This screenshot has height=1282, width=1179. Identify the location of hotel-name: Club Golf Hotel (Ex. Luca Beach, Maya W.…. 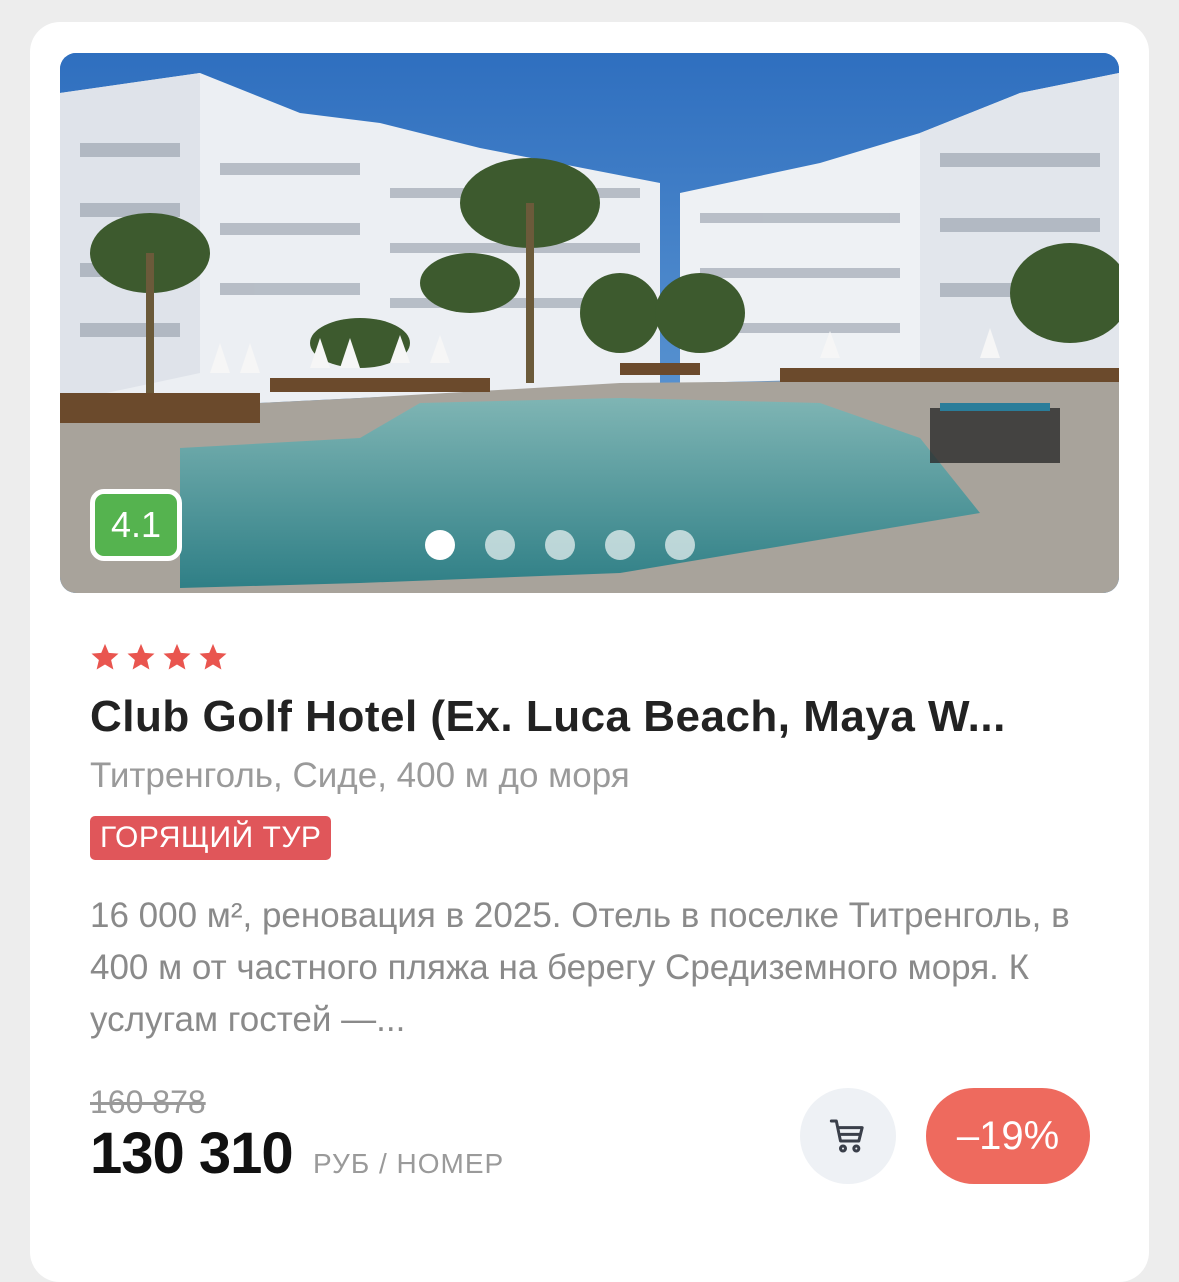
(595, 717).